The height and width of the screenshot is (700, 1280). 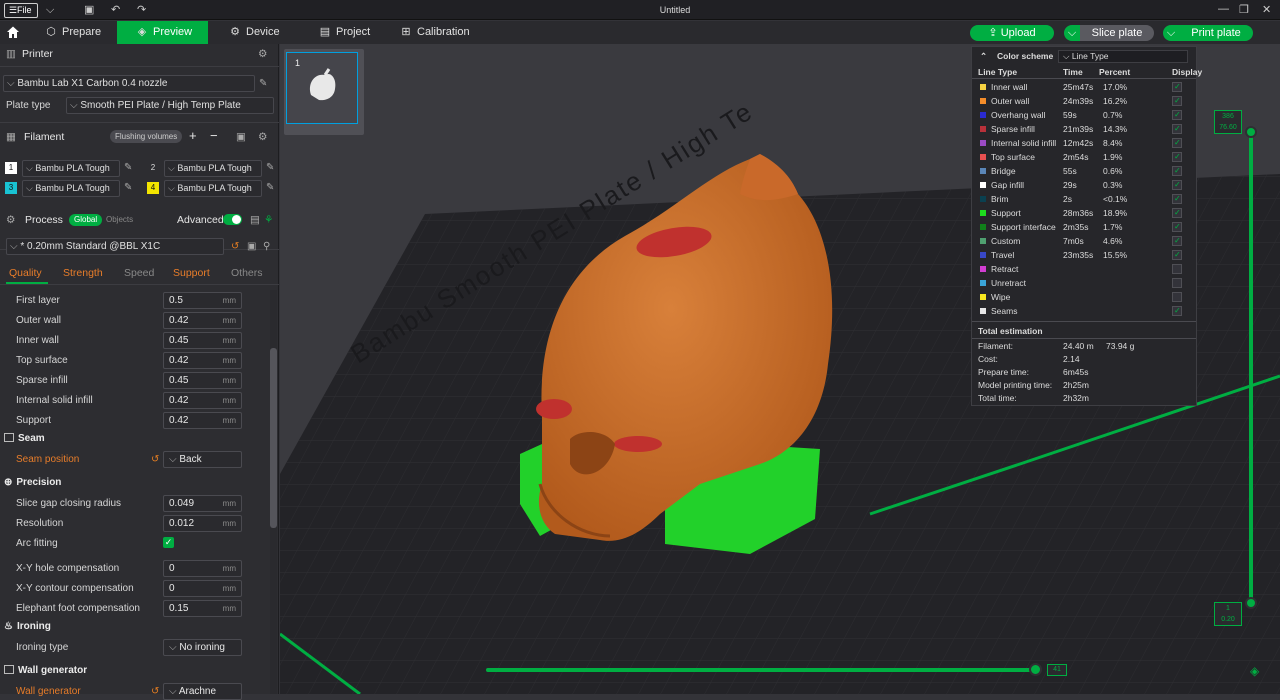 I want to click on process-preset-select: ⌵ * 0.20mm Standard @BBL X1C, so click(x=115, y=246).